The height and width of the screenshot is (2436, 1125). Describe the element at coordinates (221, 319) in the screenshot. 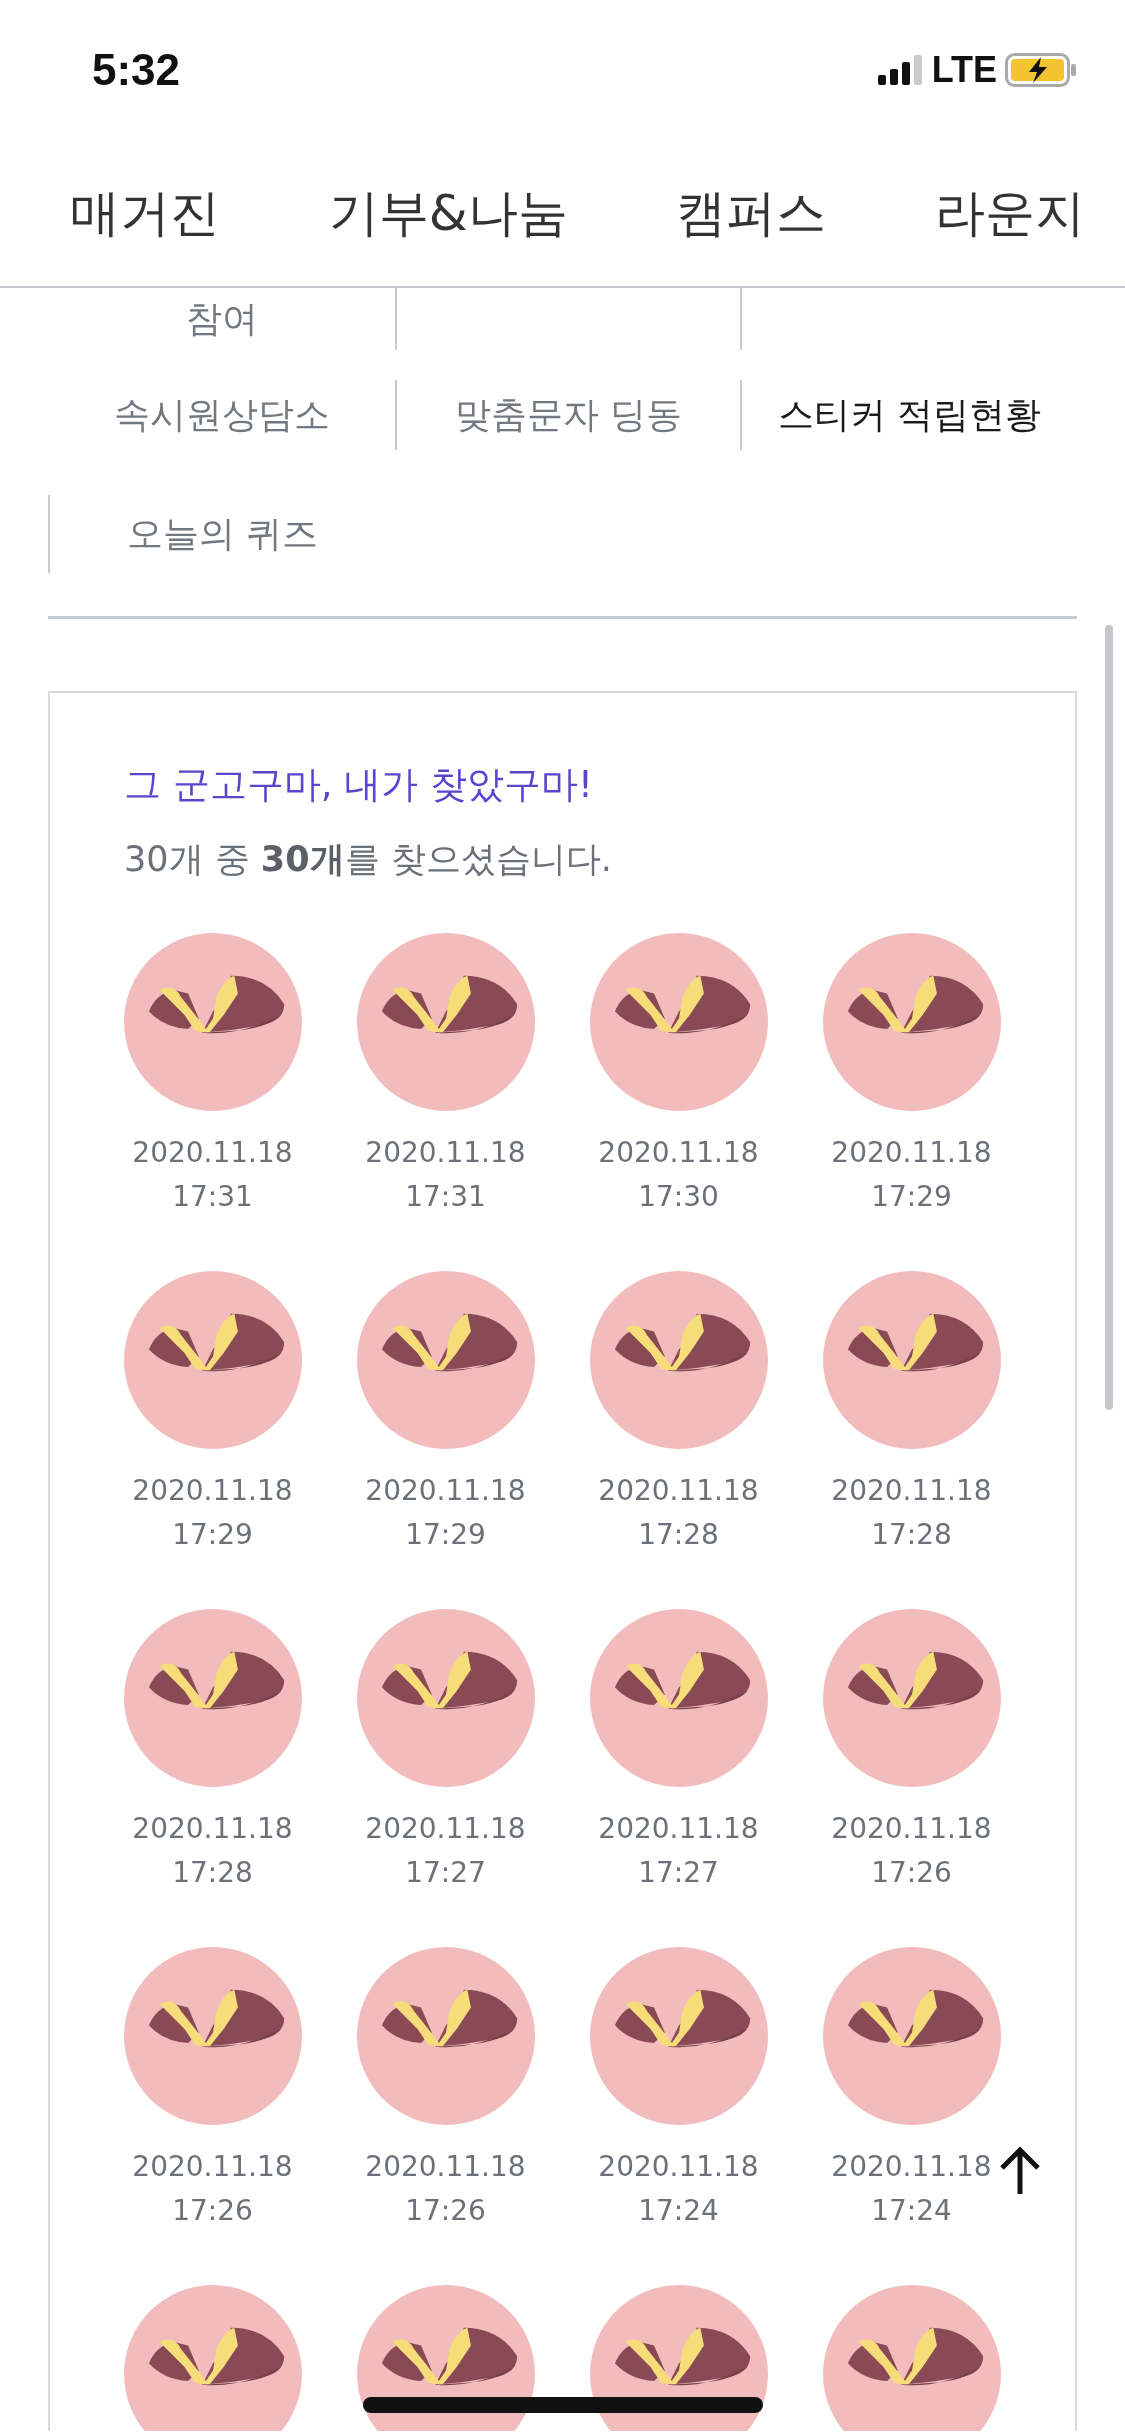

I see `menu-link: 참여` at that location.